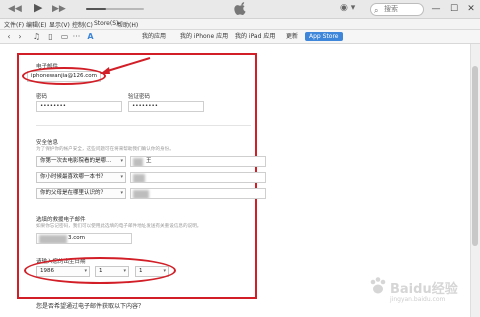 This screenshot has width=480, height=317. Describe the element at coordinates (454, 9) in the screenshot. I see `maximize-button: ☐` at that location.